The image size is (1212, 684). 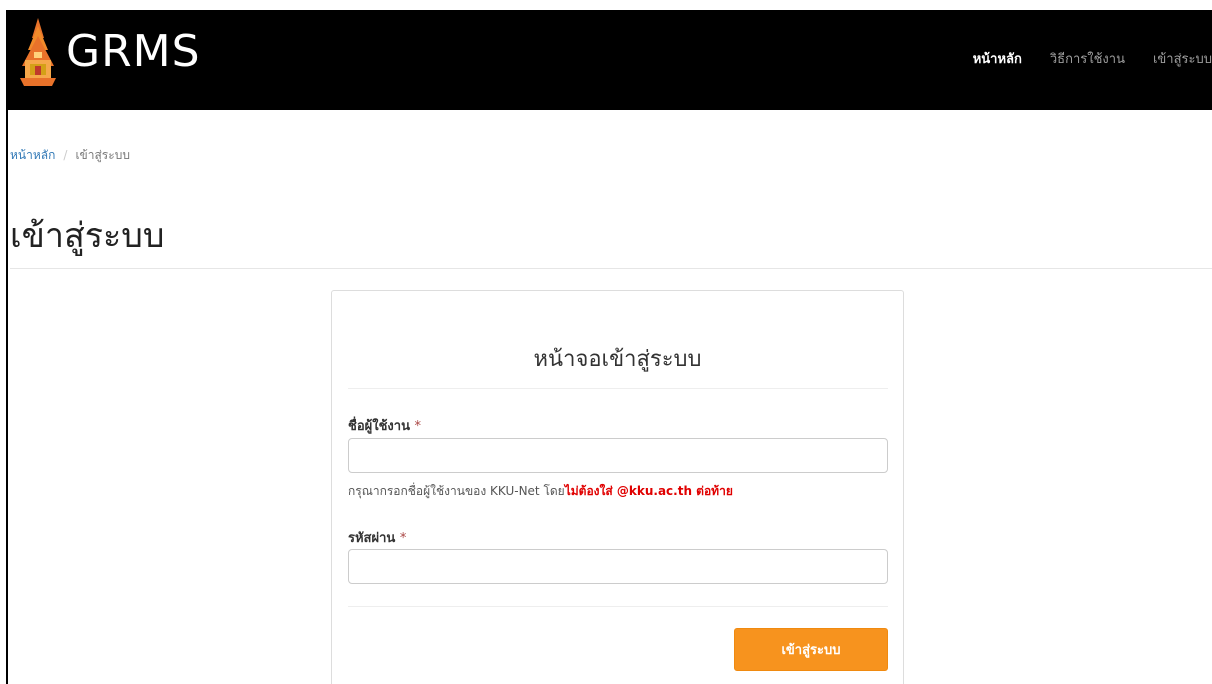 What do you see at coordinates (648, 491) in the screenshot?
I see `help-text-warning: ไม่ต้องใส่ @kku.ac.th ต่อท้าย` at bounding box center [648, 491].